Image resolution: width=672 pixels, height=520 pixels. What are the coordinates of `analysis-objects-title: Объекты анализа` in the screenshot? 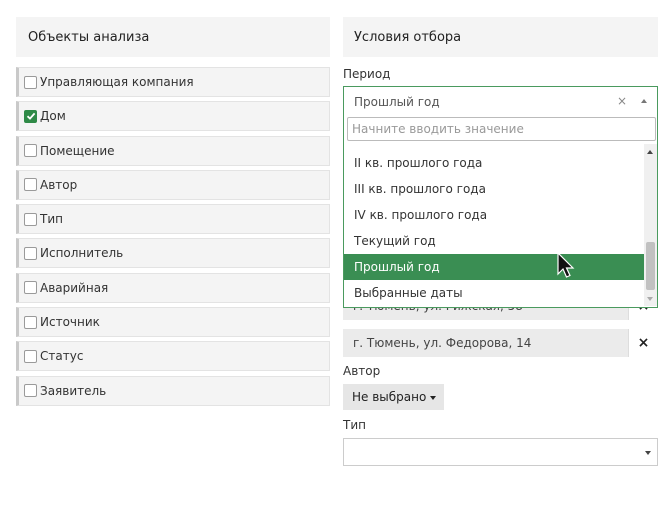 It's located at (173, 37).